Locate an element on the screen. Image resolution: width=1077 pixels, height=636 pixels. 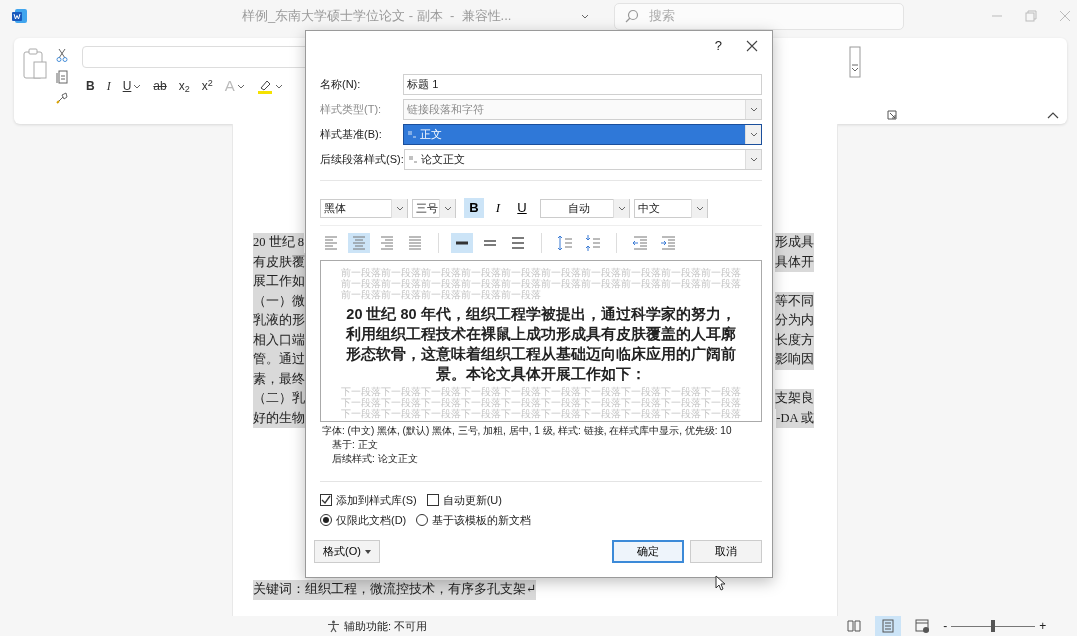
radio-label: 仅限此文档(D) is located at coordinates (371, 520).